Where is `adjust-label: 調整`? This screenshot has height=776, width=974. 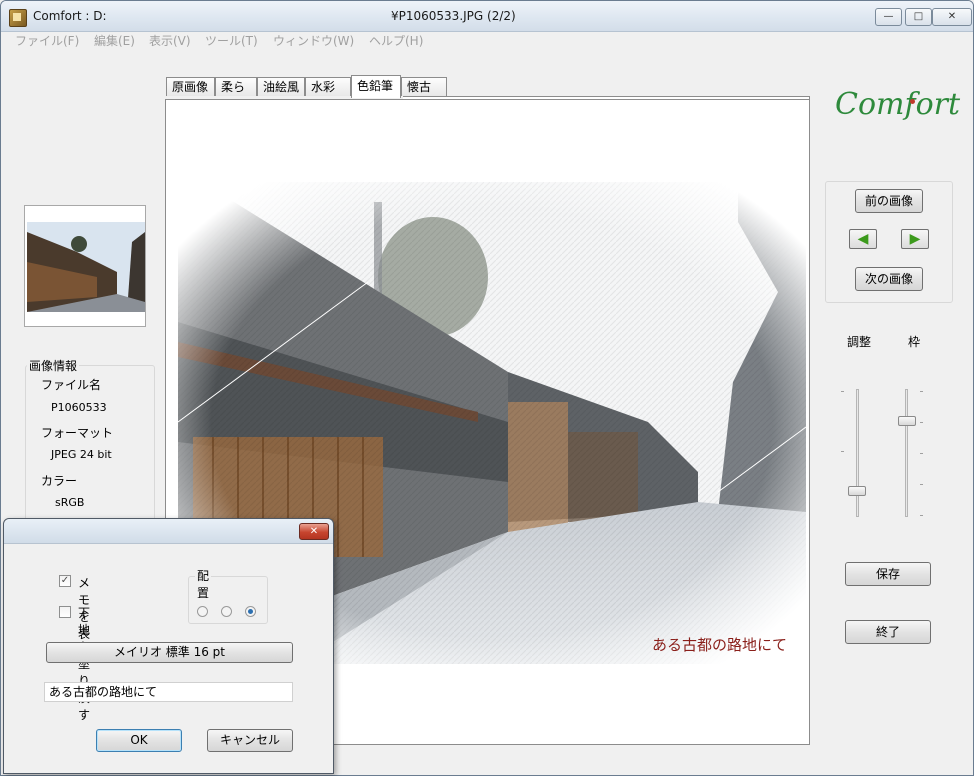 adjust-label: 調整 is located at coordinates (859, 342).